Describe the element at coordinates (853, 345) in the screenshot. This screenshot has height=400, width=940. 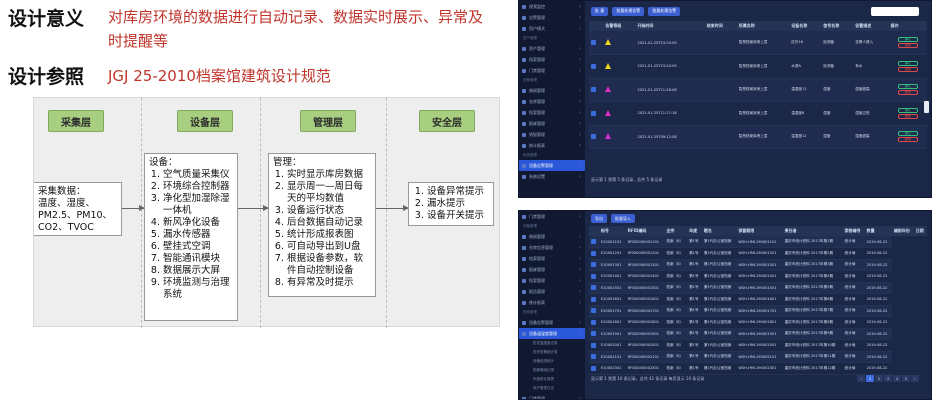
I see `table-cell: 统计局` at that location.